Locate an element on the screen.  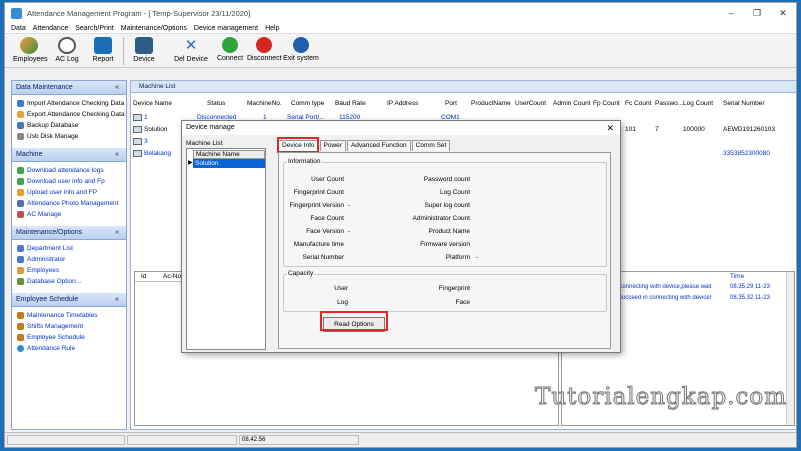
tab-machine-list: Machine List is located at coordinates (463, 87).